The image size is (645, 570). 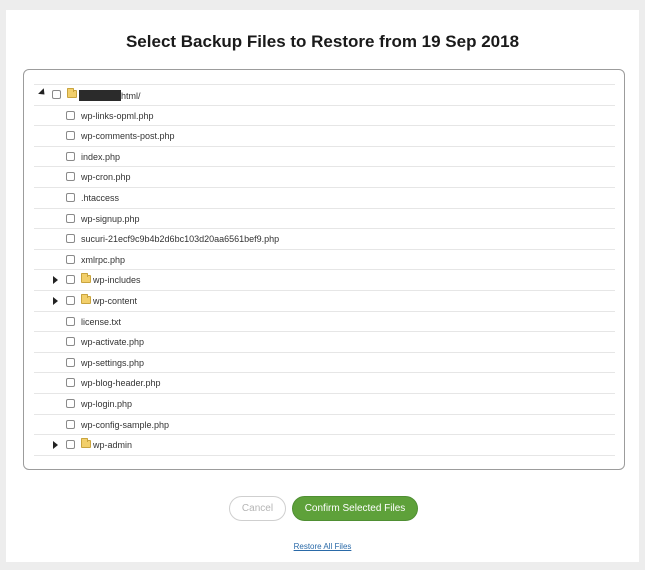 What do you see at coordinates (113, 445) in the screenshot?
I see `item-label: wp-admin` at bounding box center [113, 445].